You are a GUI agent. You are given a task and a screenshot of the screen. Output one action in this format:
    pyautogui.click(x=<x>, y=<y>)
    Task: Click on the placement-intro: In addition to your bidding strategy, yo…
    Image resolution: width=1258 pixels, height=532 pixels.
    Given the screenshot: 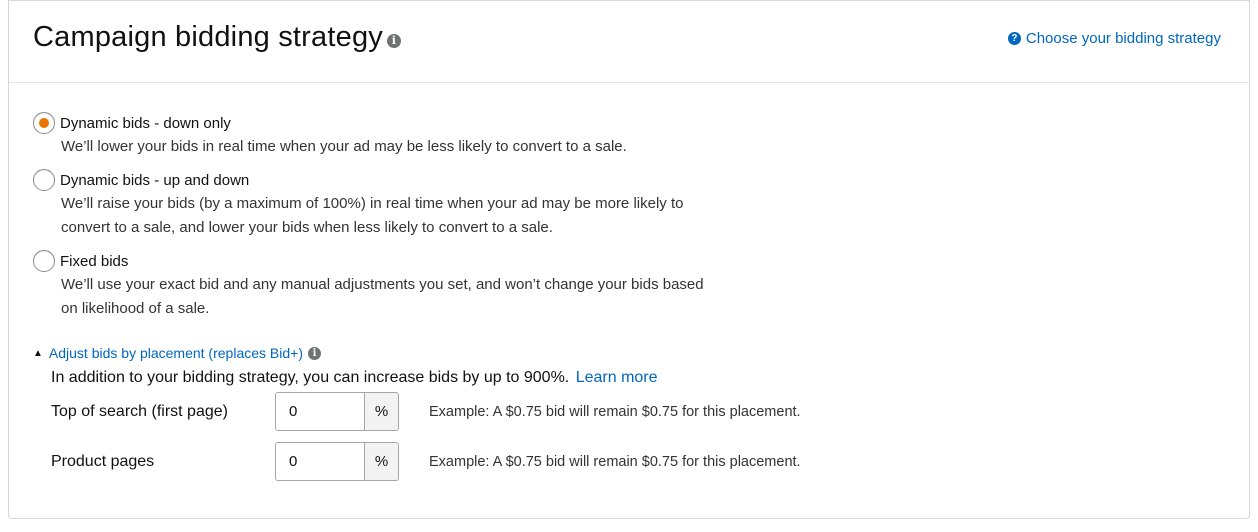 What is the action you would take?
    pyautogui.click(x=354, y=378)
    